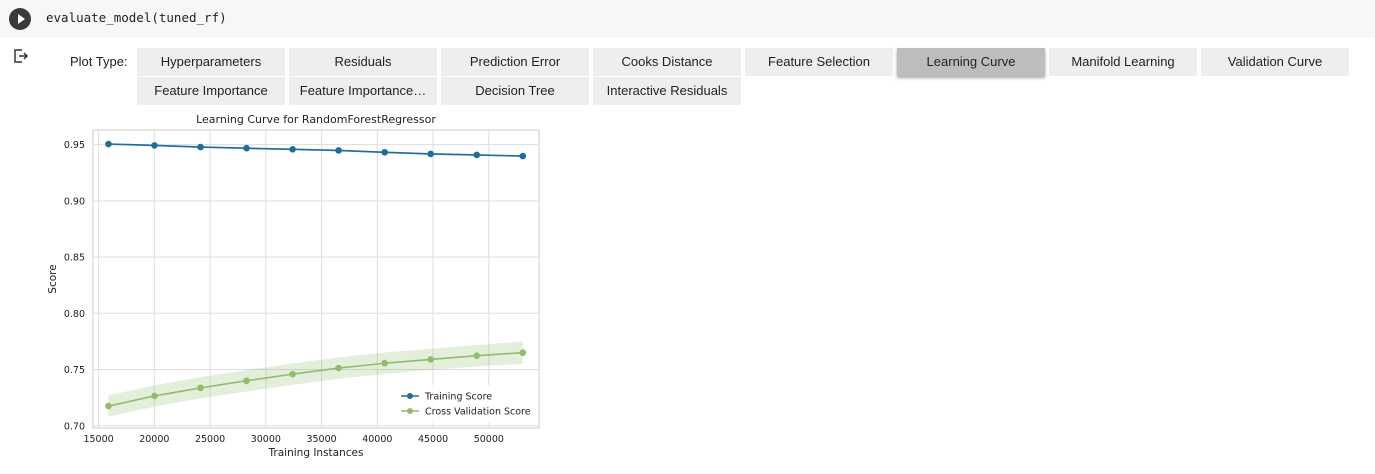  I want to click on plot-type-button-hyperparameters: Hyperparameters, so click(211, 62).